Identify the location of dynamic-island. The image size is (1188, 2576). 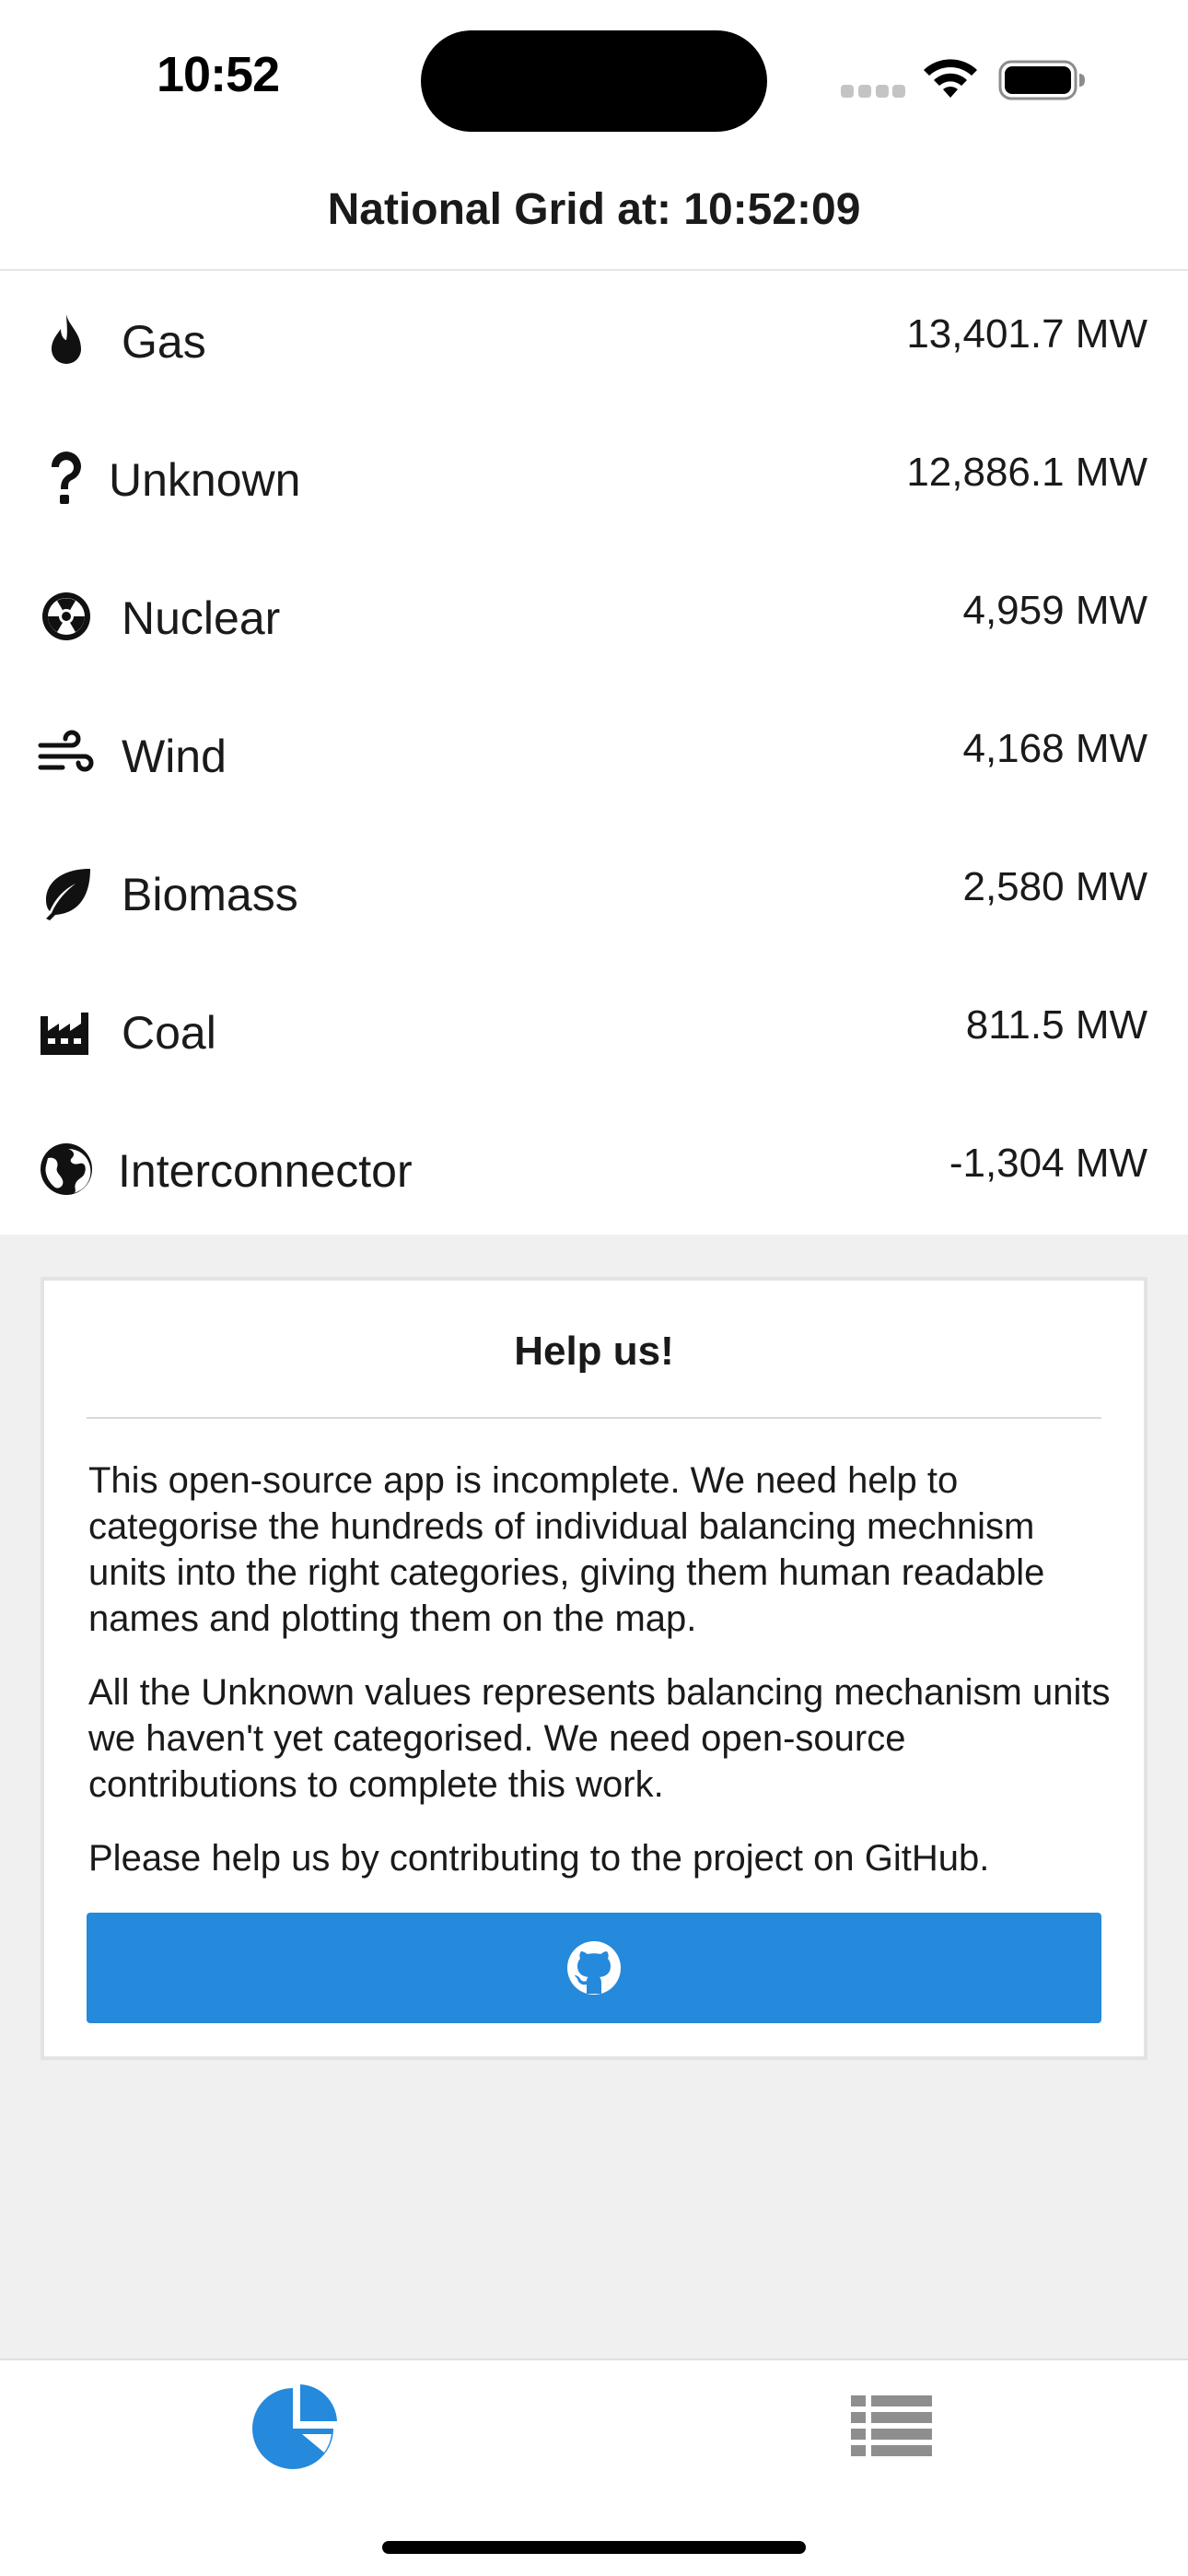
(594, 81).